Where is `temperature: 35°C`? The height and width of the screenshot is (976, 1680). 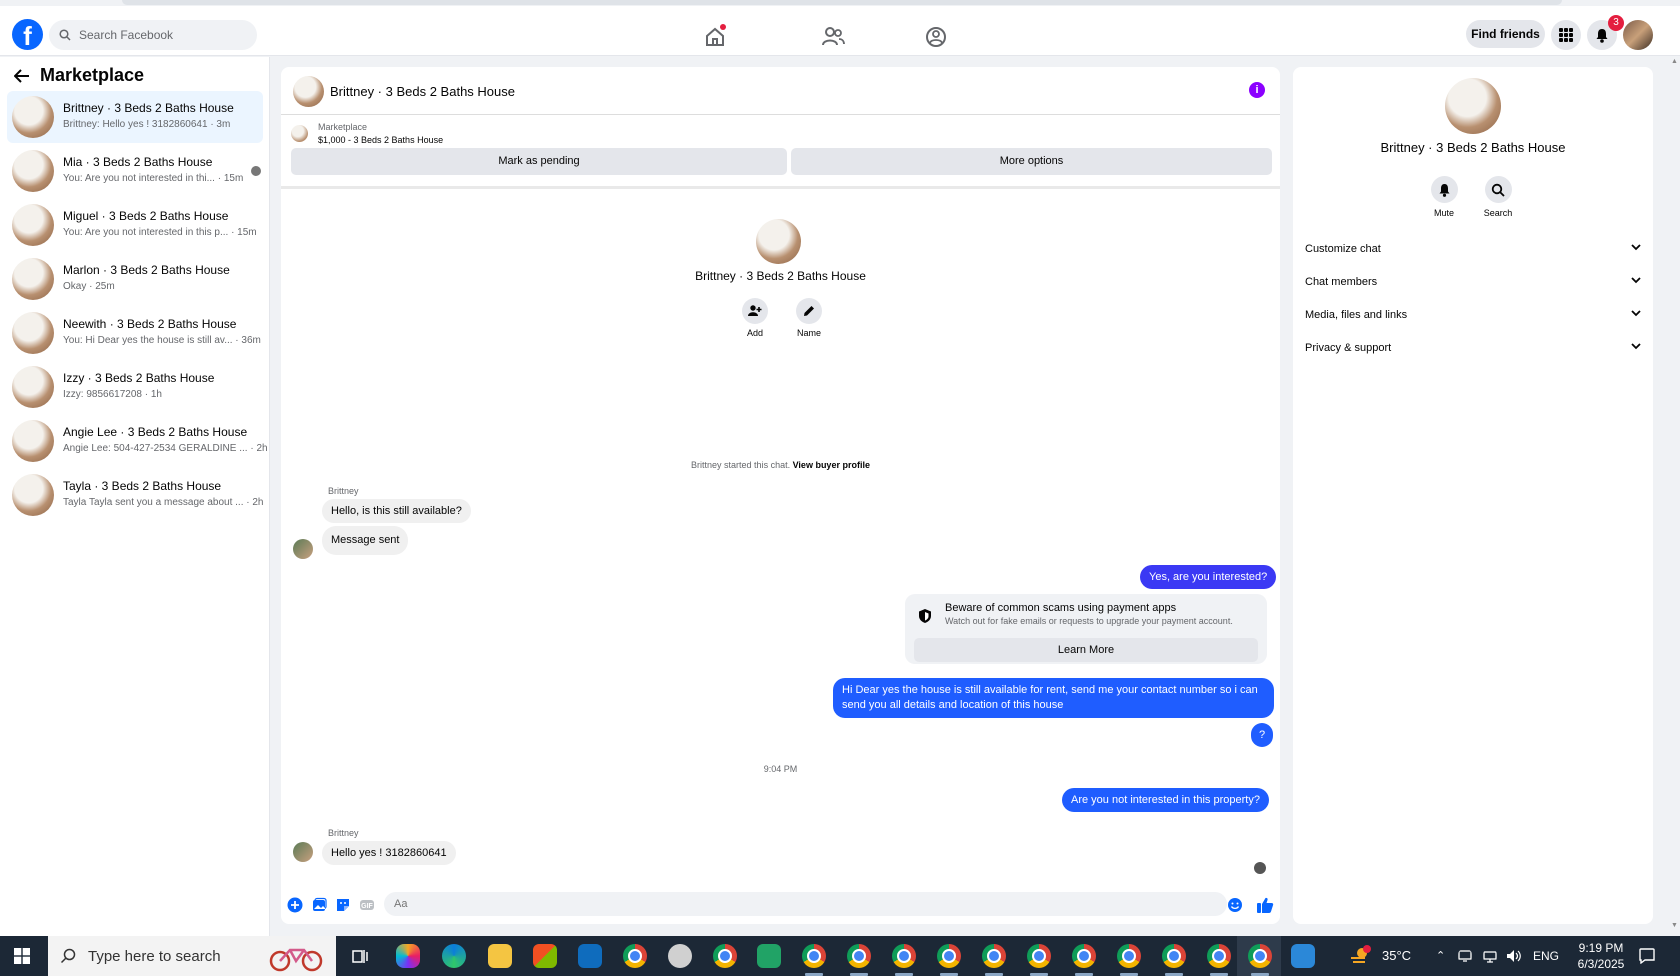 temperature: 35°C is located at coordinates (1396, 956).